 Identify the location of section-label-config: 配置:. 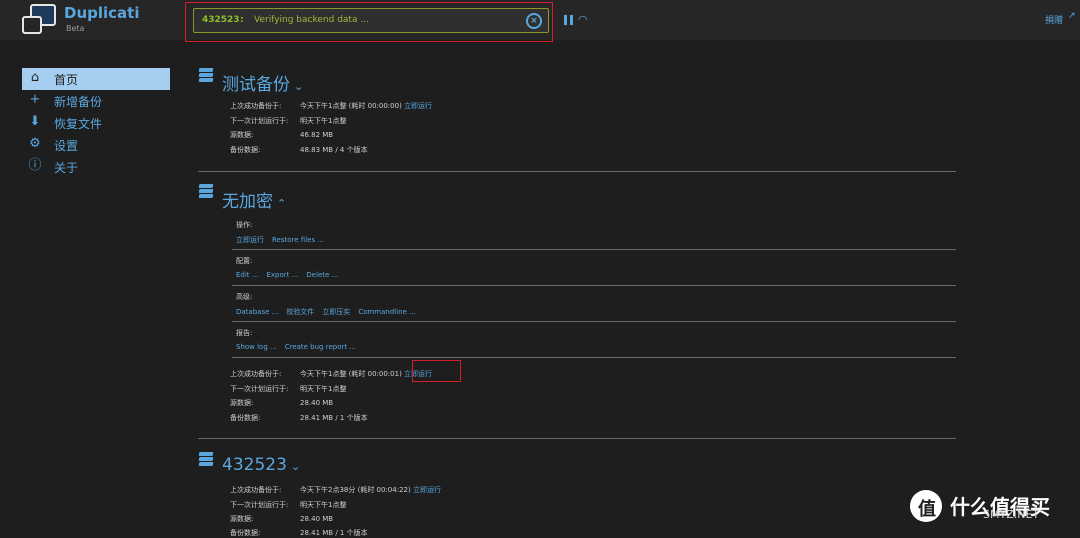
(244, 261).